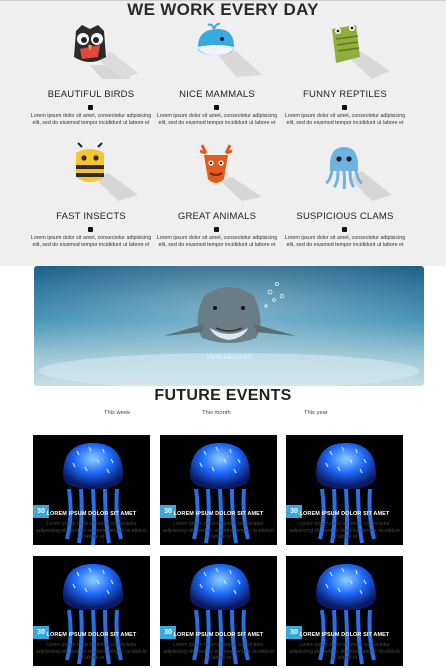 This screenshot has height=668, width=446. What do you see at coordinates (102, 171) in the screenshot?
I see `bee-icon` at bounding box center [102, 171].